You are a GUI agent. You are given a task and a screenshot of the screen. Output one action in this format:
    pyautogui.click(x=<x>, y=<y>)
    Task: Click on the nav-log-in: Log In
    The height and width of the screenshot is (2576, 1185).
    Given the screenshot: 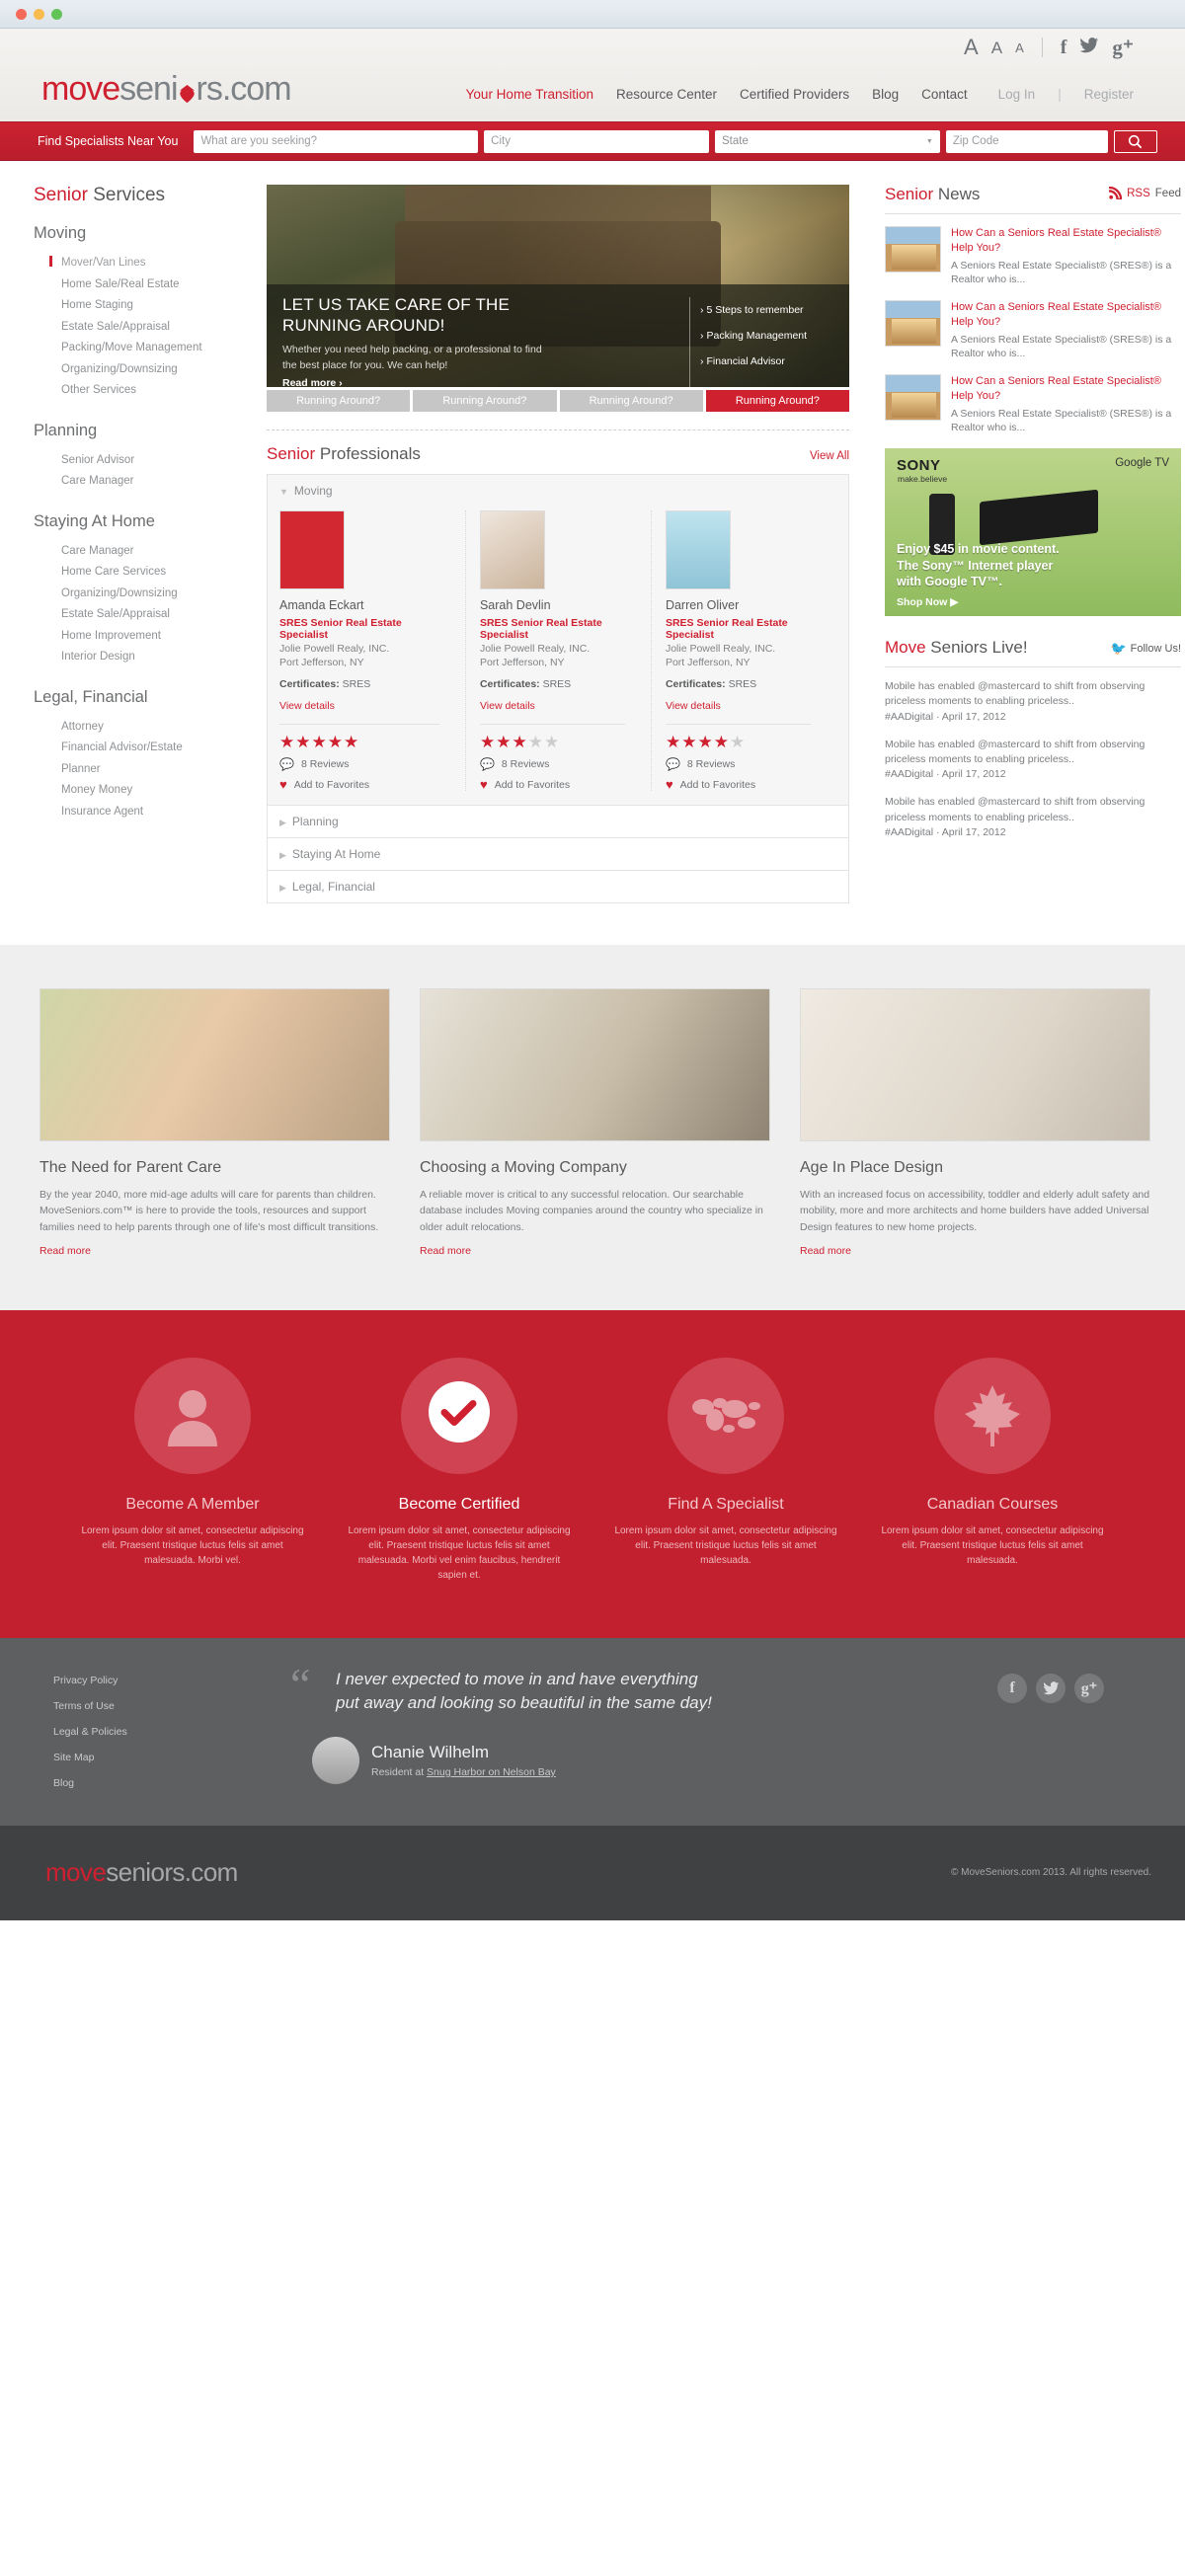 What is the action you would take?
    pyautogui.click(x=1017, y=94)
    